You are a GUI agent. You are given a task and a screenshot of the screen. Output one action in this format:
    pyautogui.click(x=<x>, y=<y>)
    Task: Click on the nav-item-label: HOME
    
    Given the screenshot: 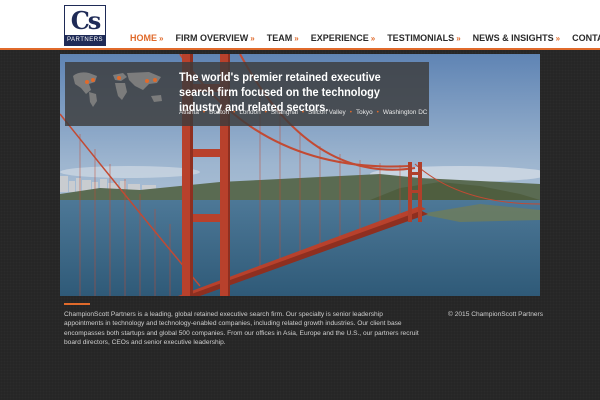 What is the action you would take?
    pyautogui.click(x=143, y=38)
    